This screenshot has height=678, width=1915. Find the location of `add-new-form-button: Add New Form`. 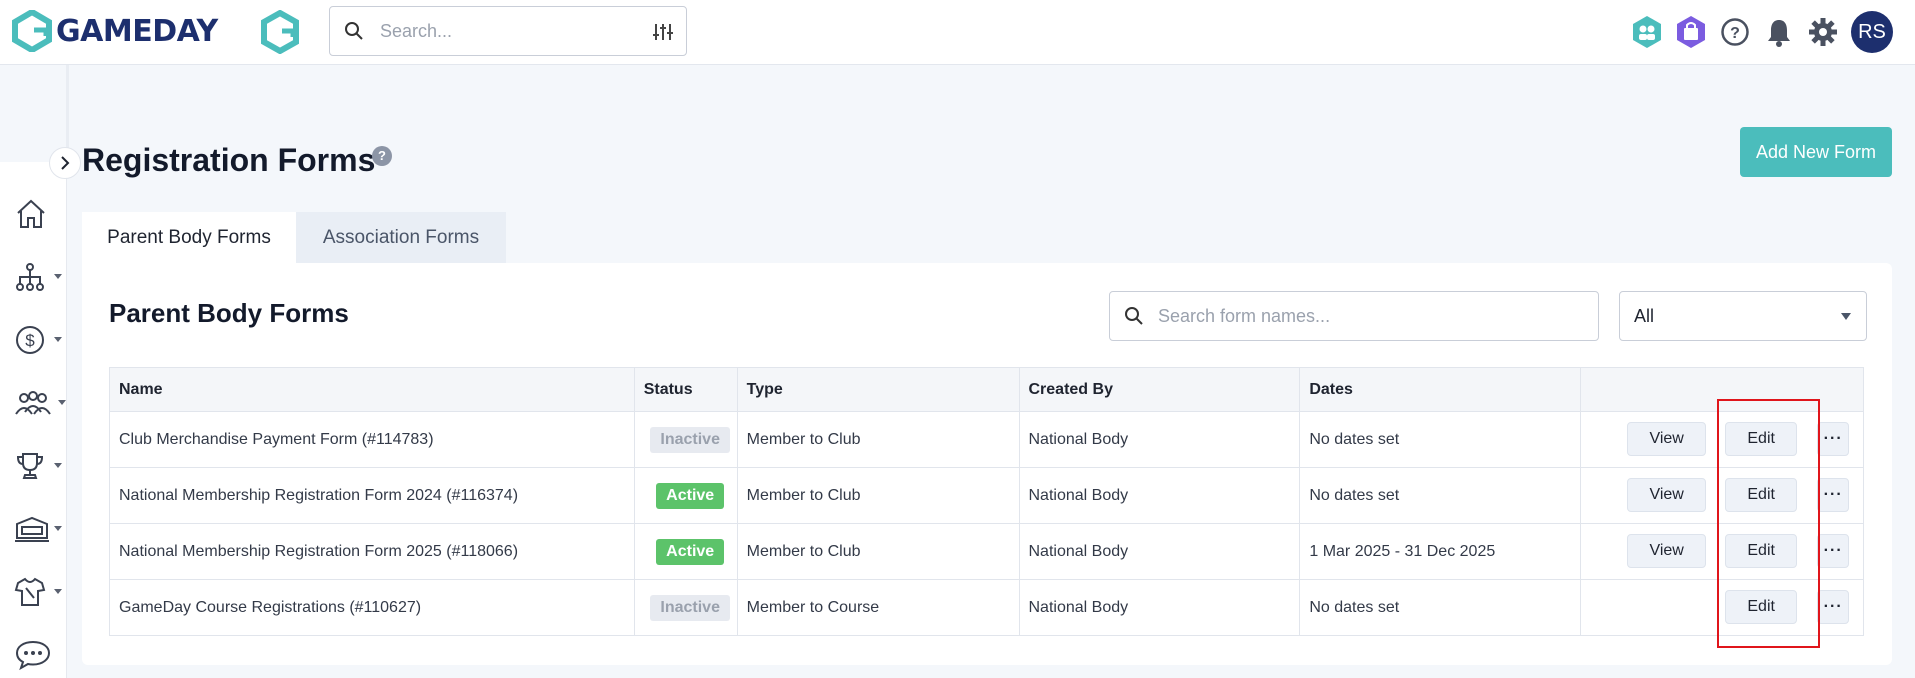

add-new-form-button: Add New Form is located at coordinates (1816, 152).